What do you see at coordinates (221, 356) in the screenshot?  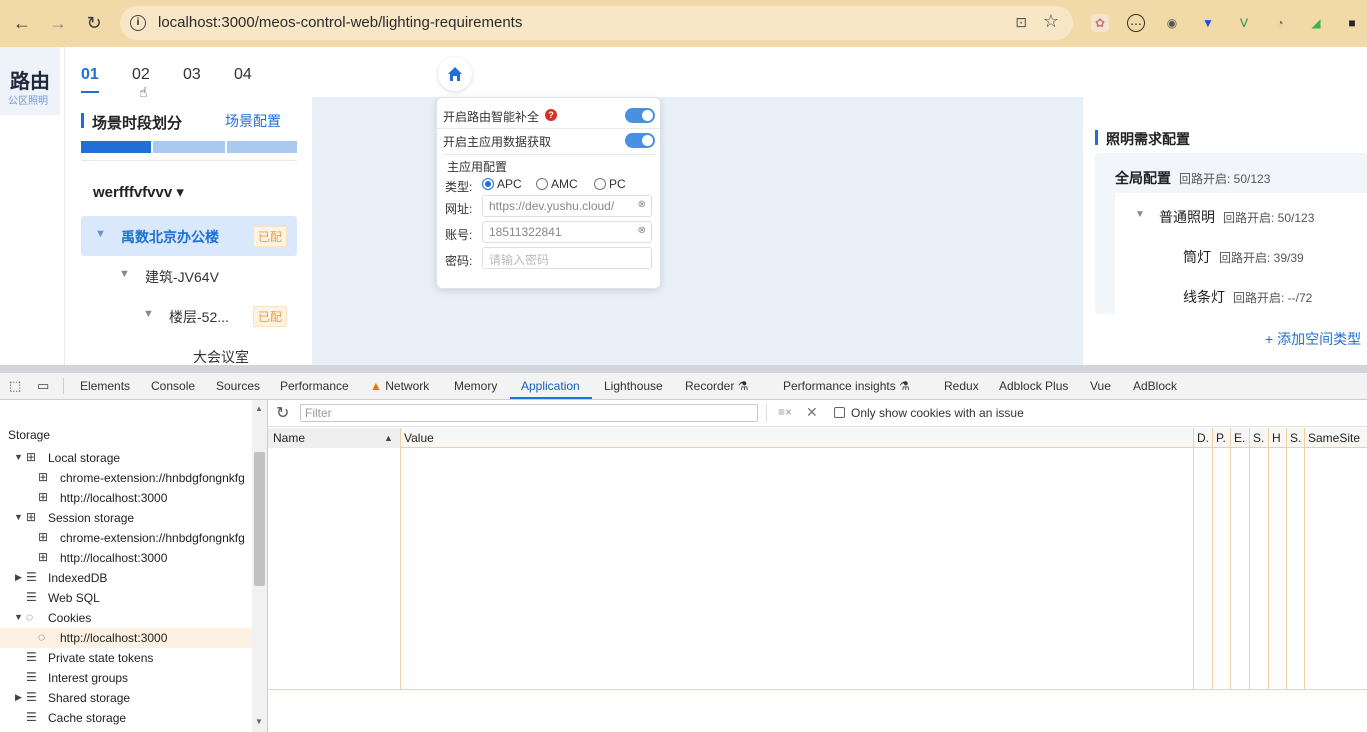 I see `tree-item-room: 大会议室` at bounding box center [221, 356].